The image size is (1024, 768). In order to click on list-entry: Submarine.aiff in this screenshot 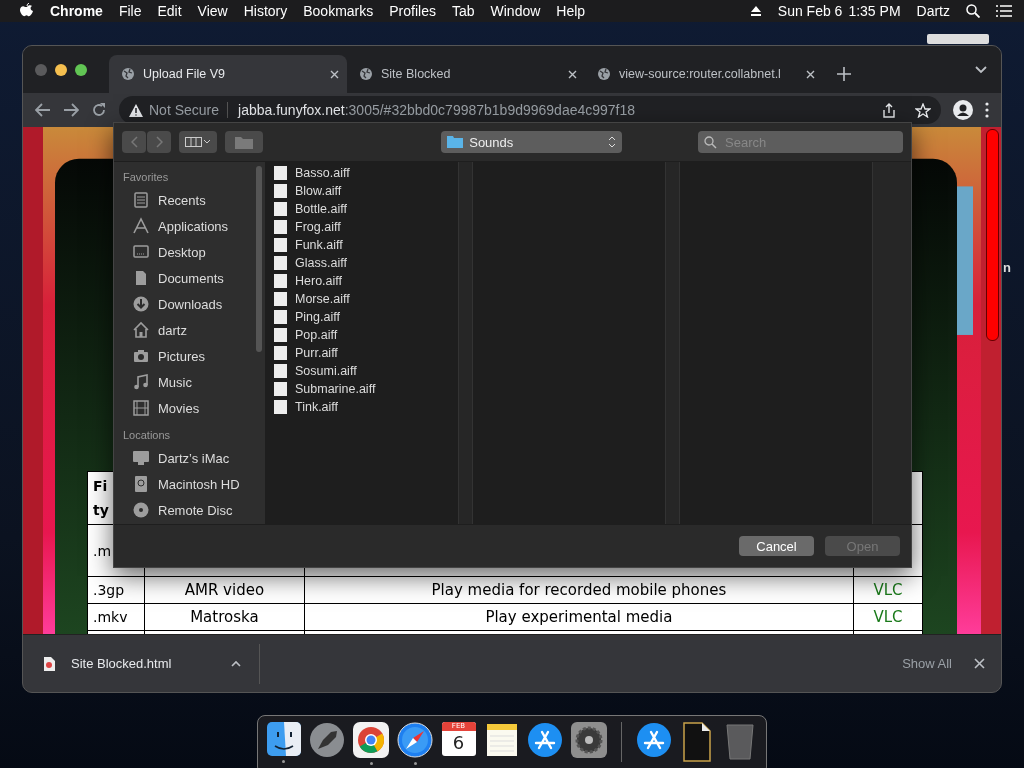, I will do `click(362, 389)`.